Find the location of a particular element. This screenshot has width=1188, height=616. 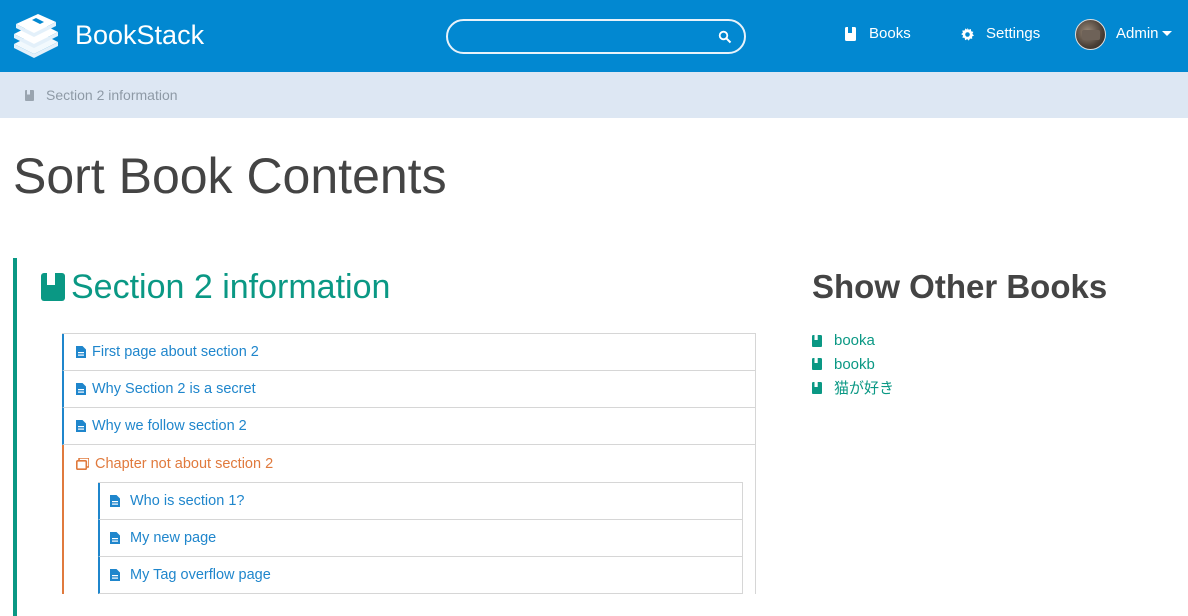

nav-books-link: Books is located at coordinates (878, 34).